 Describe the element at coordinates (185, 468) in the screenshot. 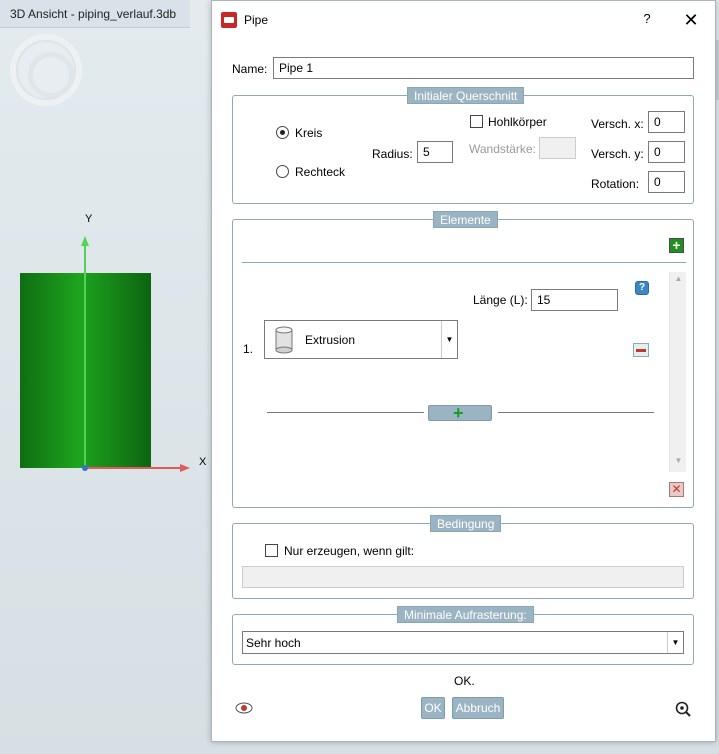

I see `x-axis-arrow` at that location.